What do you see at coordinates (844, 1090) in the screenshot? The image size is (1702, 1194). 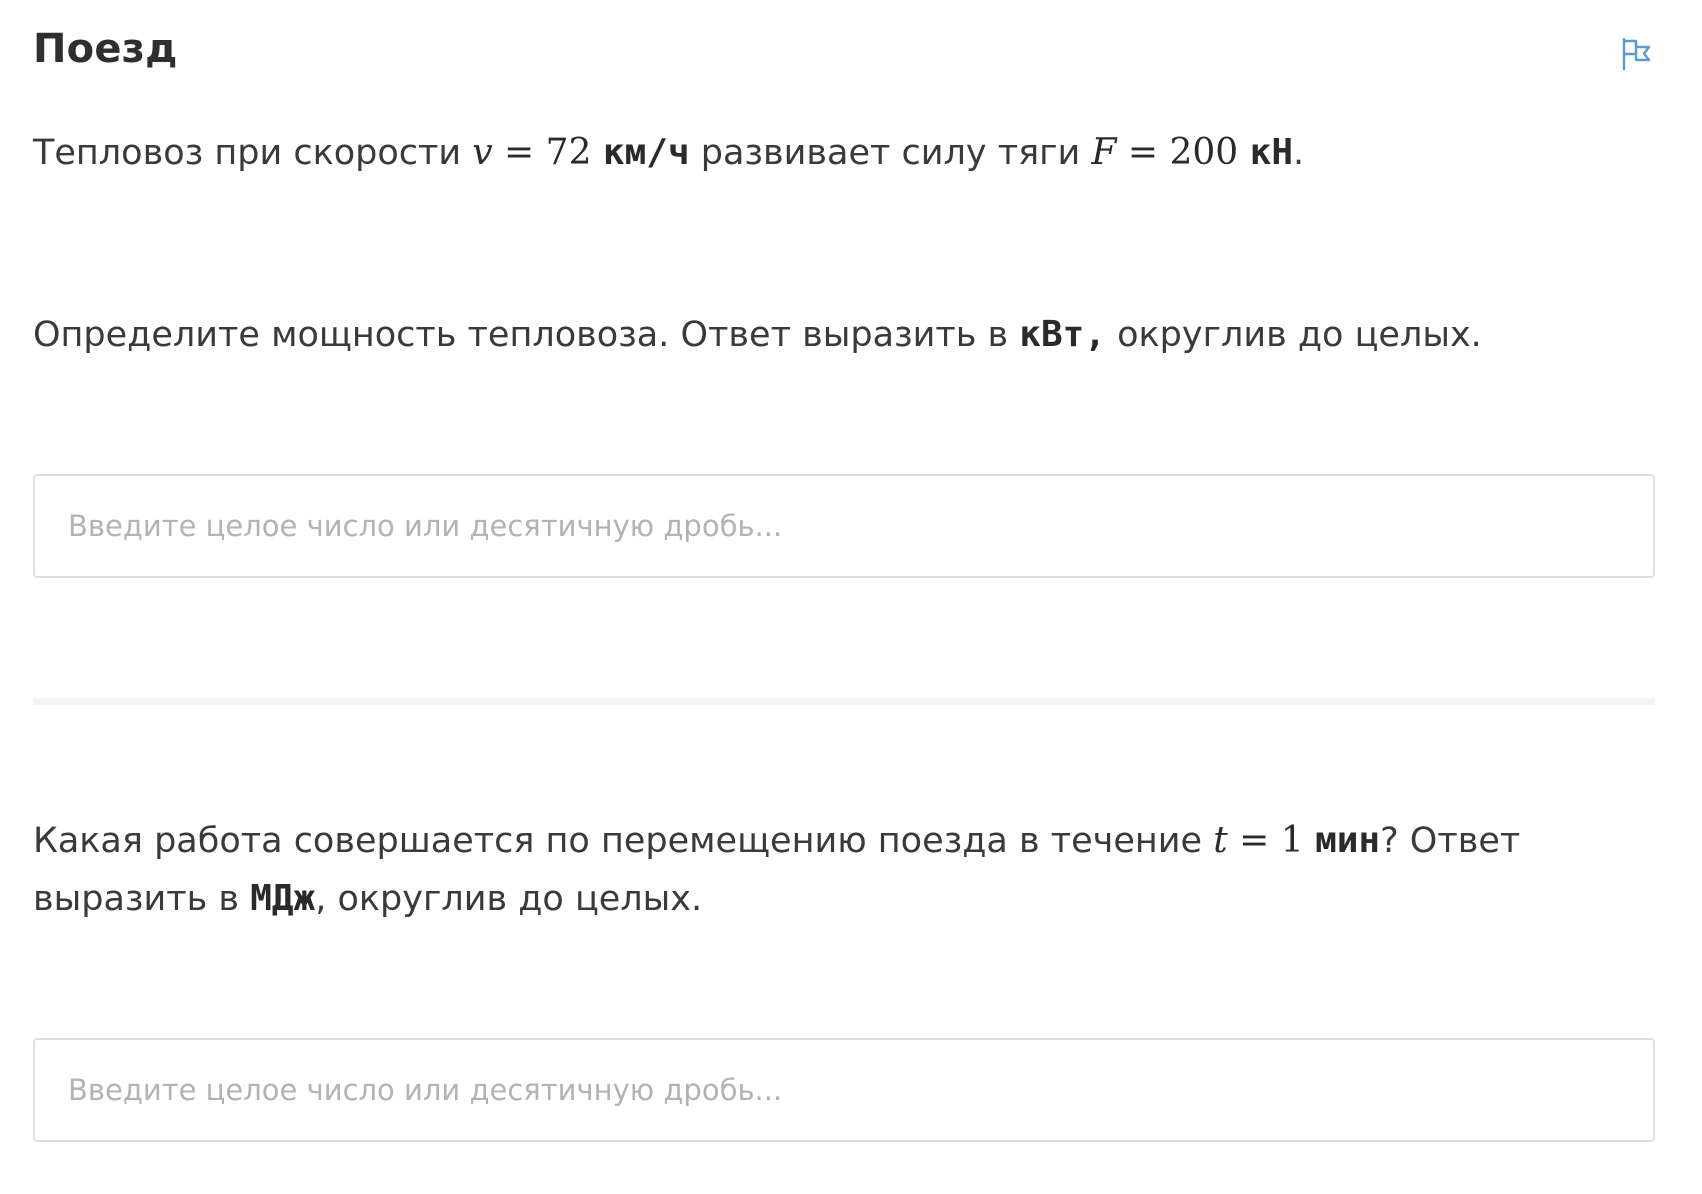 I see `answer-2-input` at bounding box center [844, 1090].